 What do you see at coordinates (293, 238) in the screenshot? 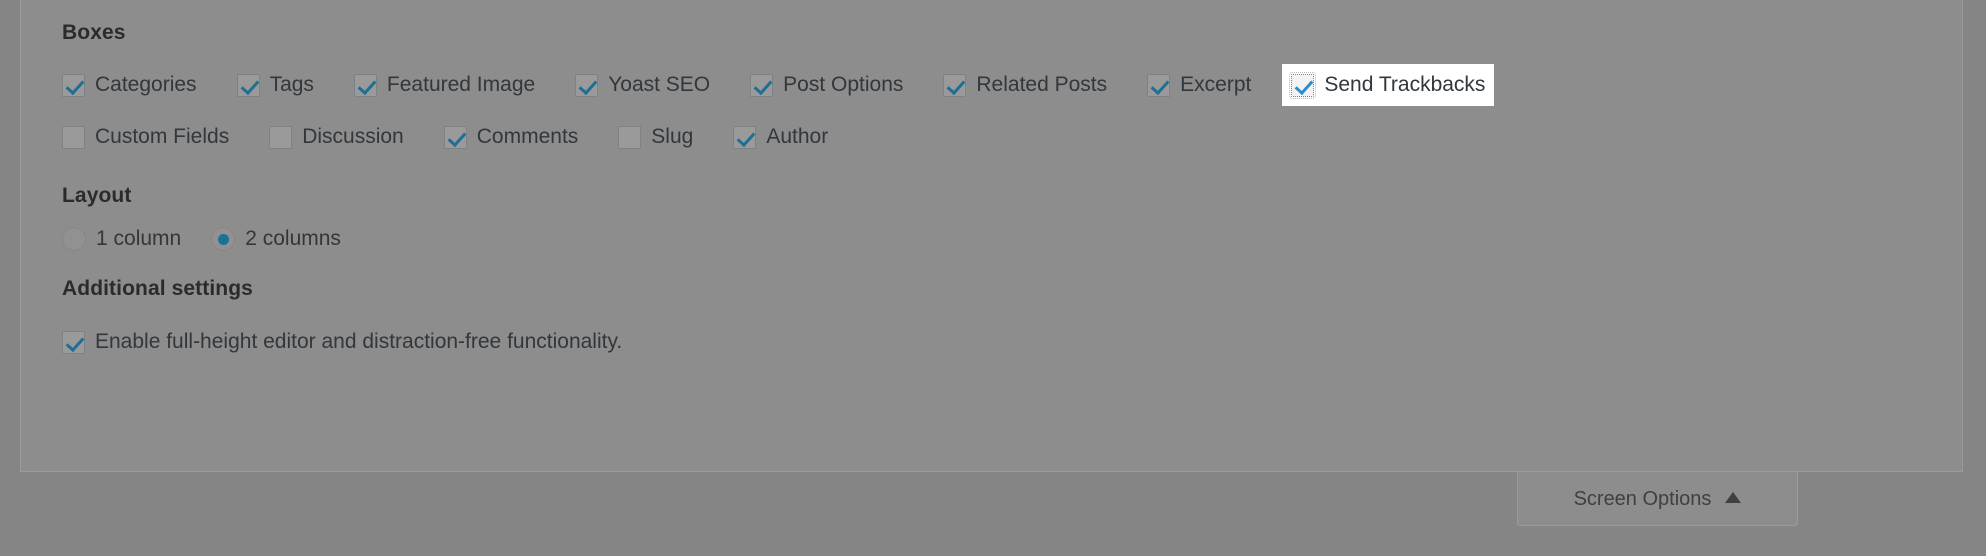
I see `radio-label-2-columns: 2 columns` at bounding box center [293, 238].